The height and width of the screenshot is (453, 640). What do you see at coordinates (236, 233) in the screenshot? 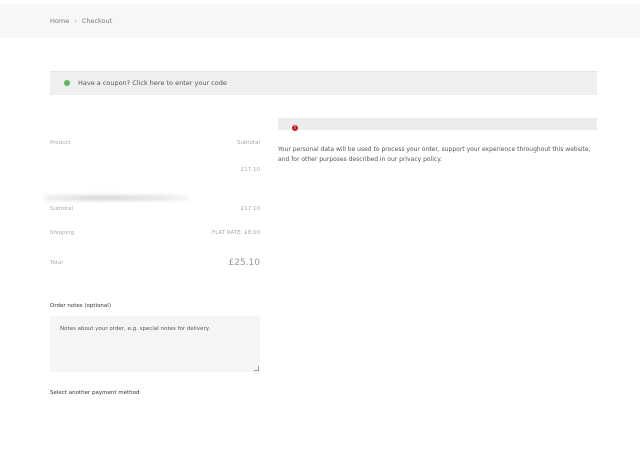
I see `shipping-value: FLAT RATE: £8.00` at bounding box center [236, 233].